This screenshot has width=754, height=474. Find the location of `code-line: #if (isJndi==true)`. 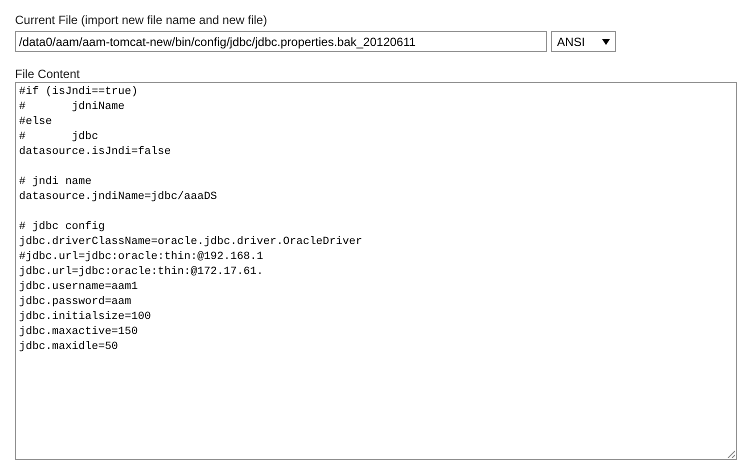

code-line: #if (isJndi==true) is located at coordinates (78, 92).